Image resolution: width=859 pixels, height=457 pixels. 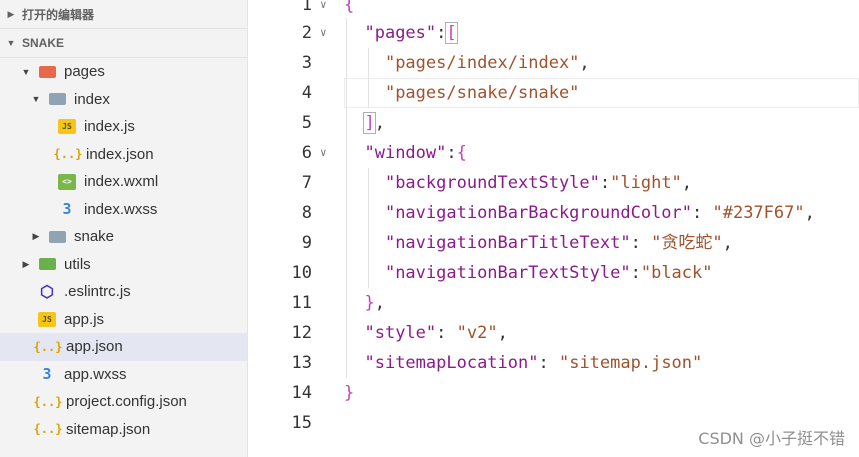 I want to click on line-number: 6, so click(x=306, y=153).